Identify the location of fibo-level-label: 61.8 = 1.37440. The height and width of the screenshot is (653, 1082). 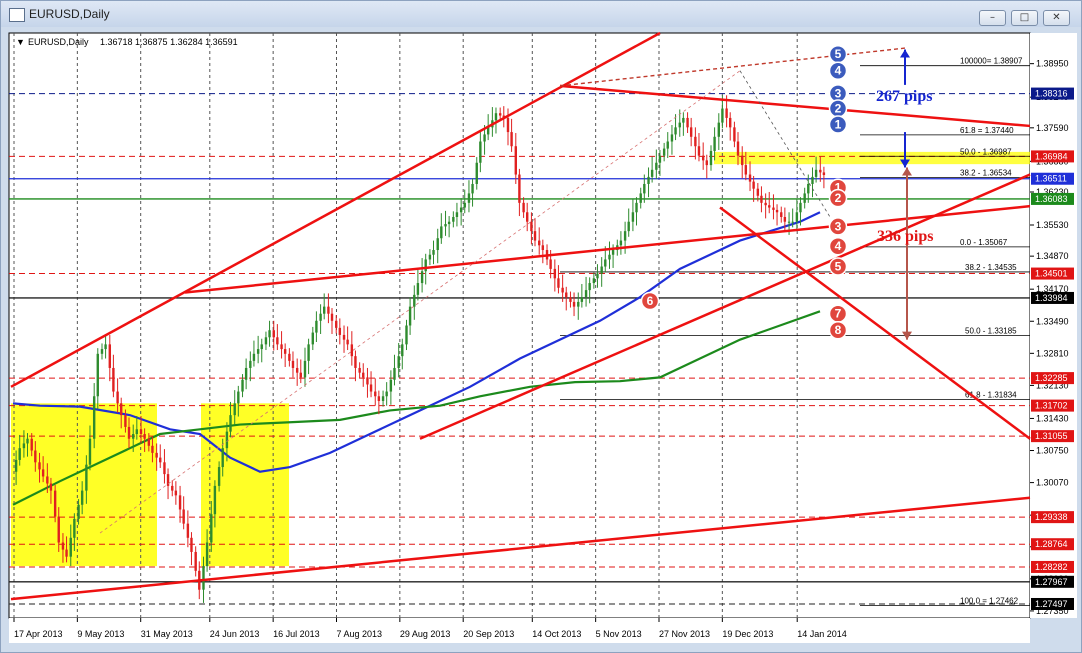
(987, 130).